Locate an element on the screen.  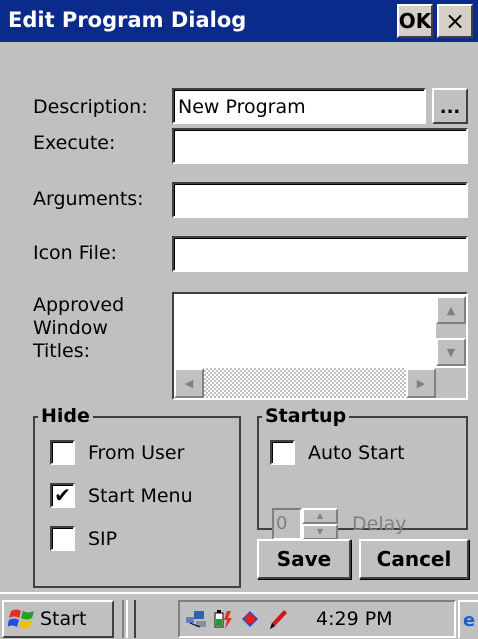
start-button: Start is located at coordinates (58, 619).